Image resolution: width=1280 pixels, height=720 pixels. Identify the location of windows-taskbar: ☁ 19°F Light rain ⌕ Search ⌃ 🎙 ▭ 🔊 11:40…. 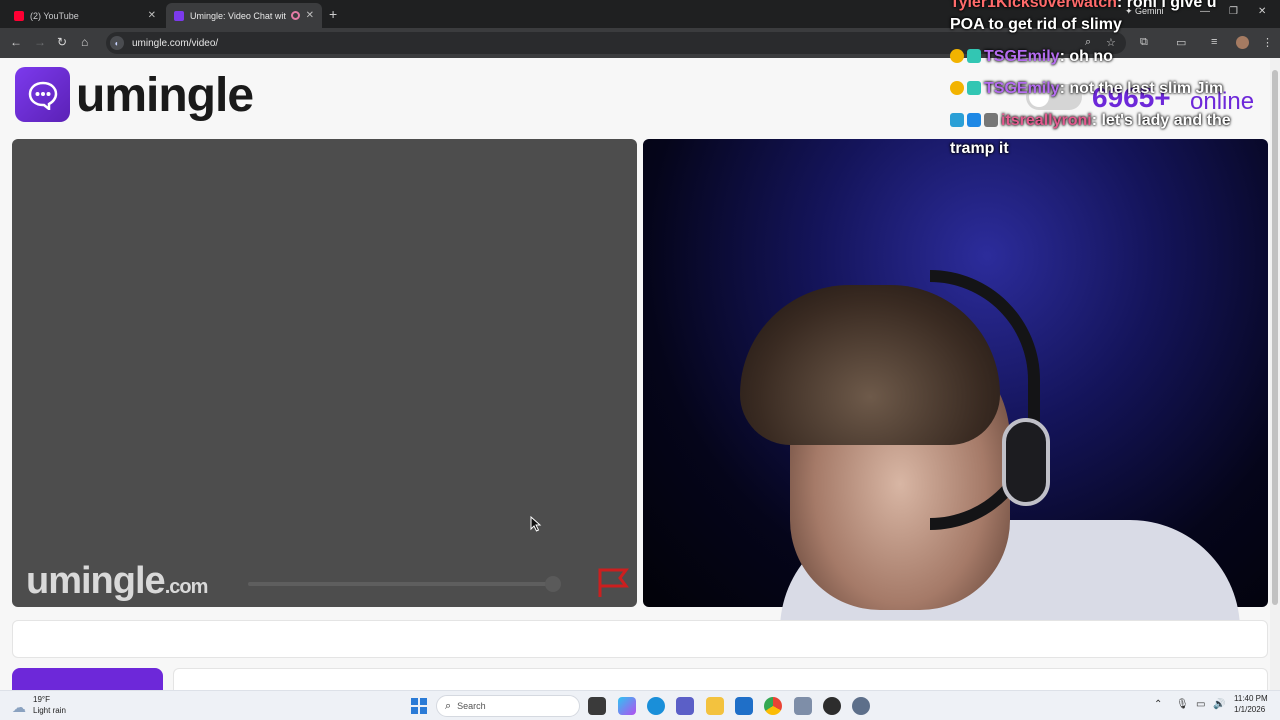
(640, 705).